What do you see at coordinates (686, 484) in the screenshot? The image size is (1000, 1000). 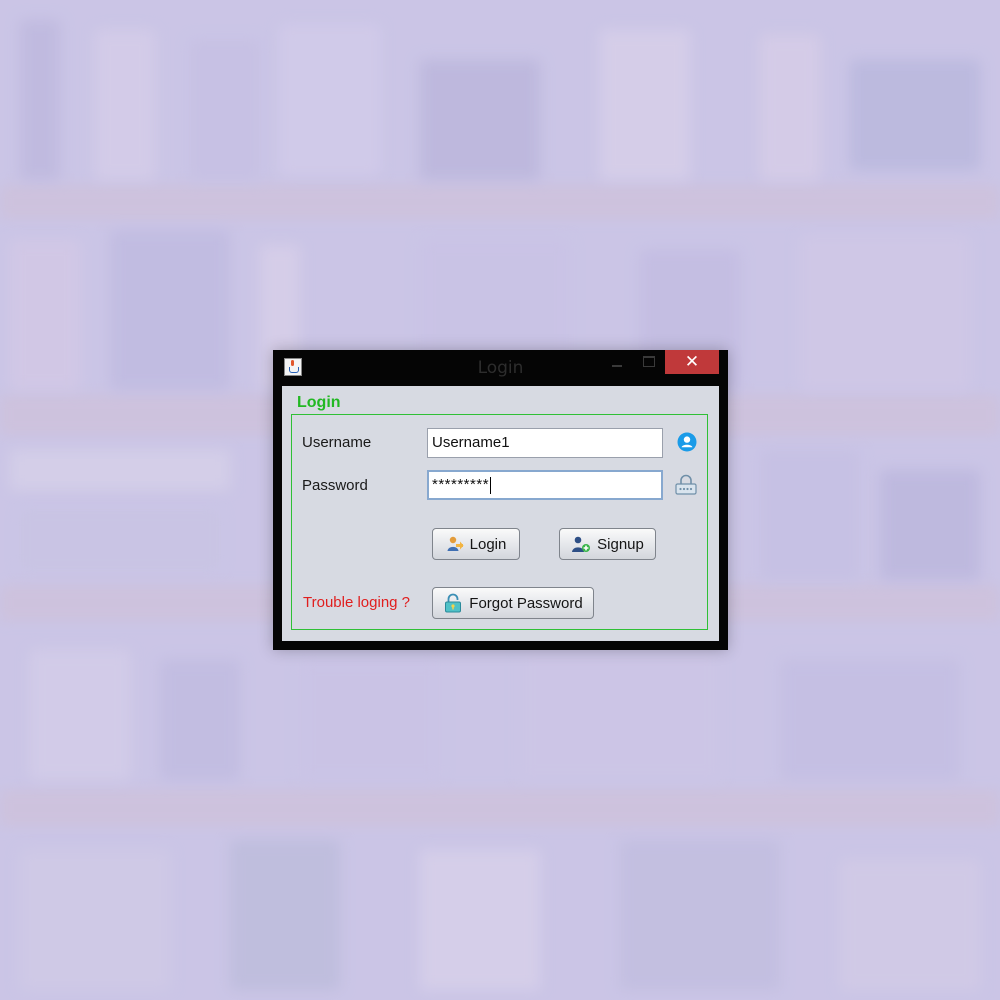 I see `padlock-icon` at bounding box center [686, 484].